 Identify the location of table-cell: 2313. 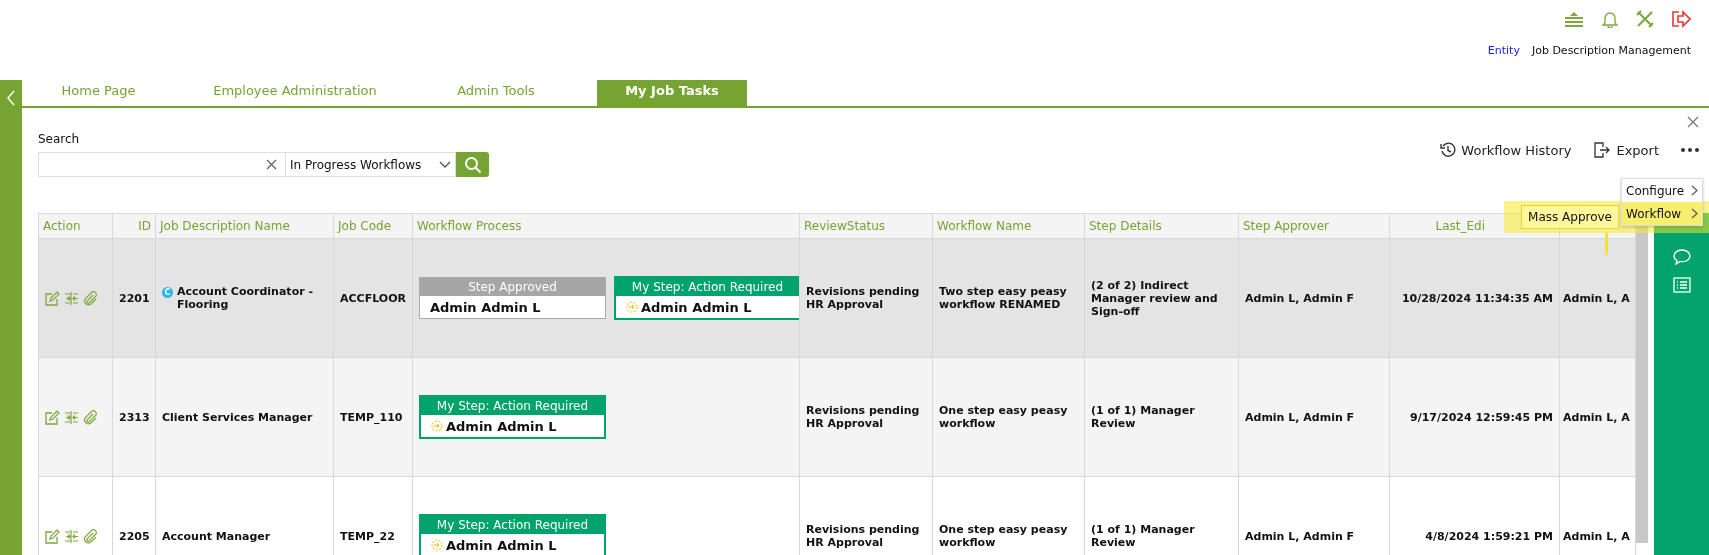
(134, 417).